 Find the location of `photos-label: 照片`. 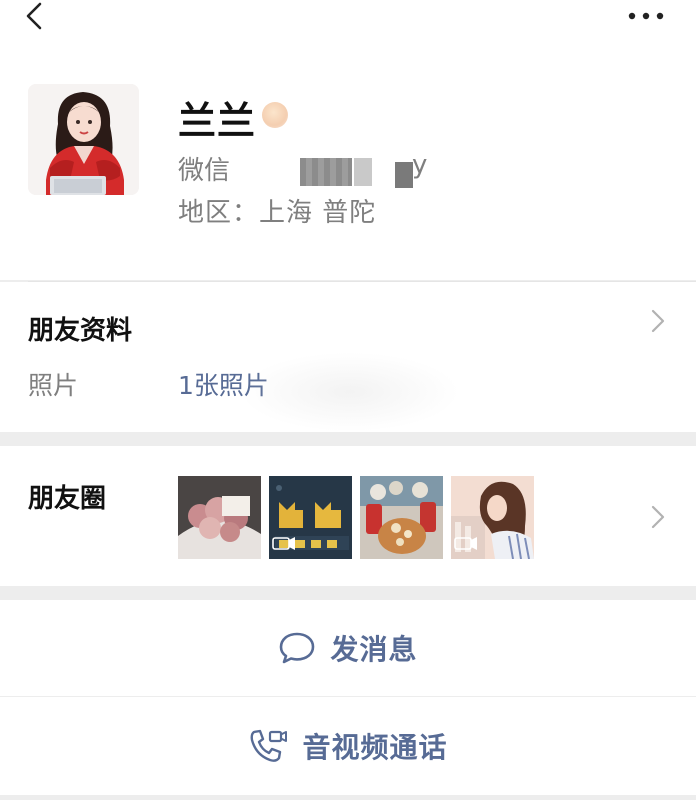

photos-label: 照片 is located at coordinates (53, 385).